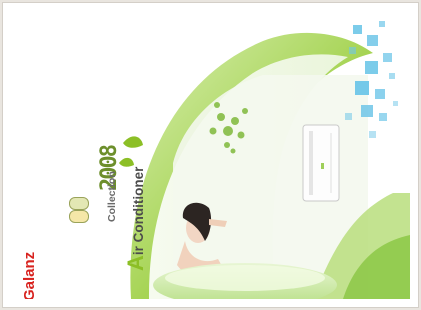  Describe the element at coordinates (29, 275) in the screenshot. I see `brand-logo: Galanz` at that location.